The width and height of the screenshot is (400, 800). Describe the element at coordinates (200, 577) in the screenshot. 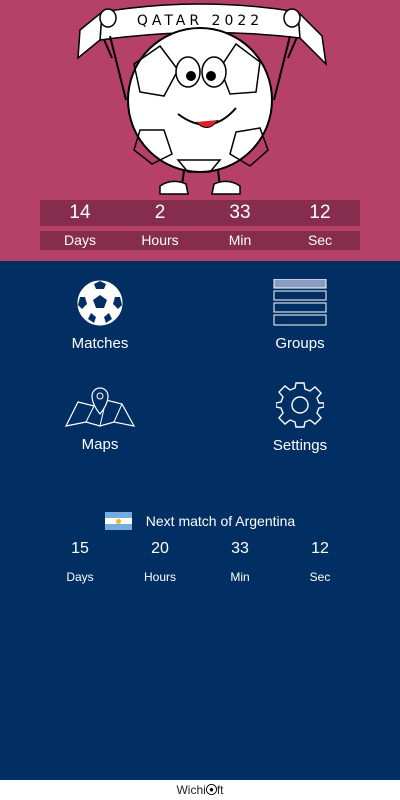

I see `next-match-labels-row: Days Hours Min Sec` at that location.